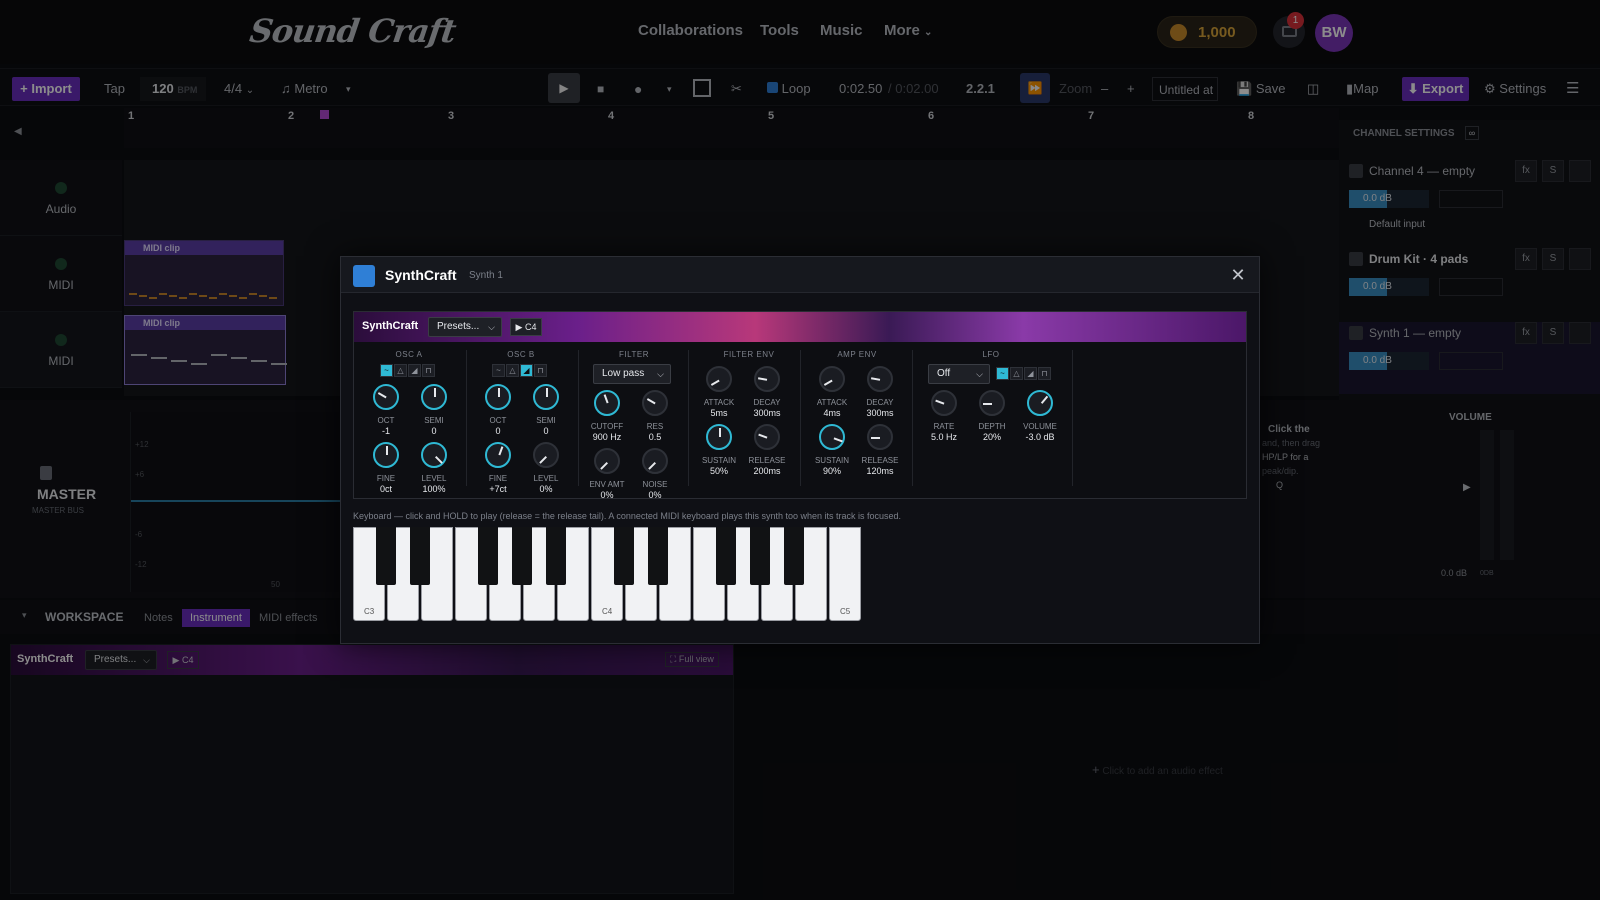 This screenshot has height=900, width=1600. What do you see at coordinates (767, 437) in the screenshot?
I see `filter-env-release-knob` at bounding box center [767, 437].